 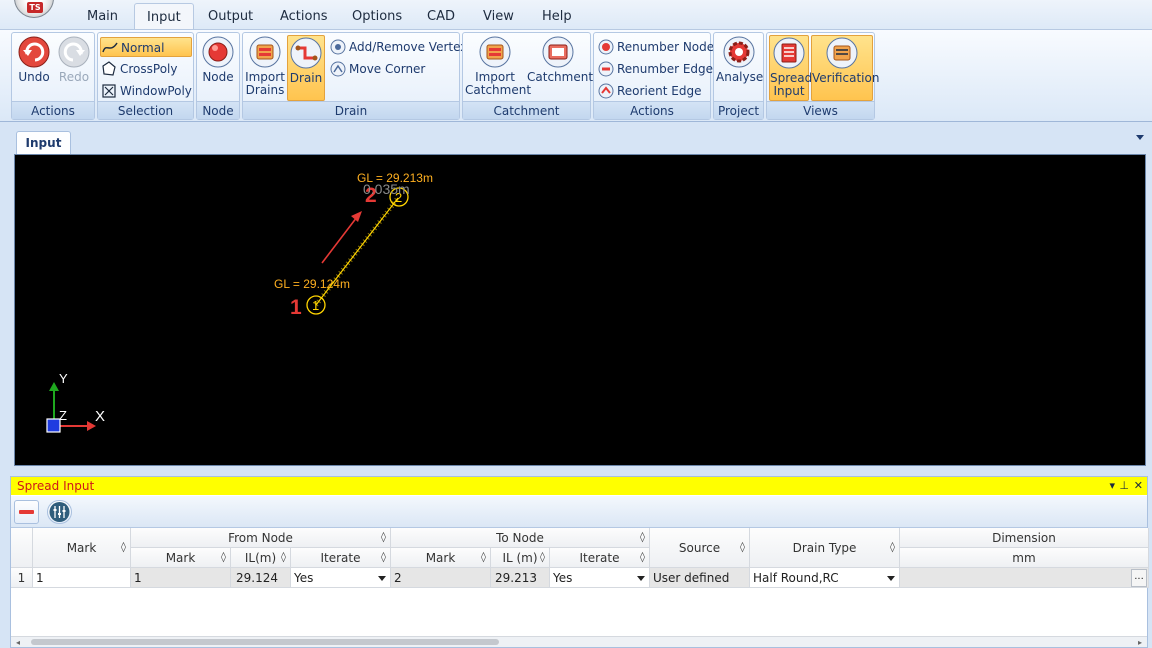 I want to click on node-button: Node, so click(x=218, y=68).